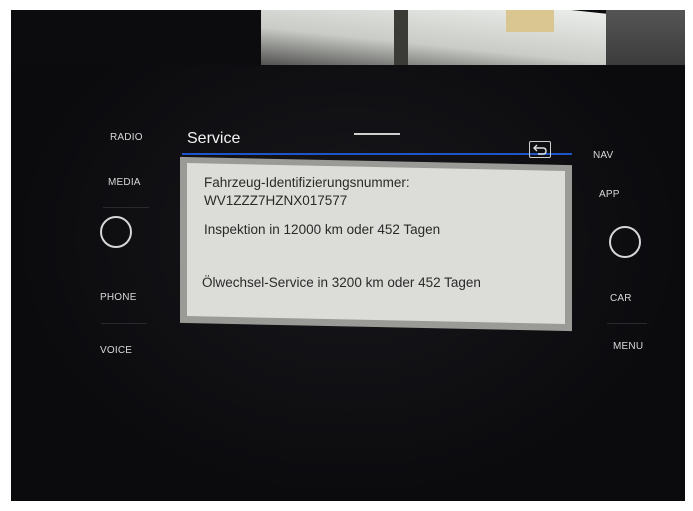 The height and width of the screenshot is (511, 693). Describe the element at coordinates (322, 229) in the screenshot. I see `inspection-info: Inspektion in 12000 km oder 452 Tagen` at that location.